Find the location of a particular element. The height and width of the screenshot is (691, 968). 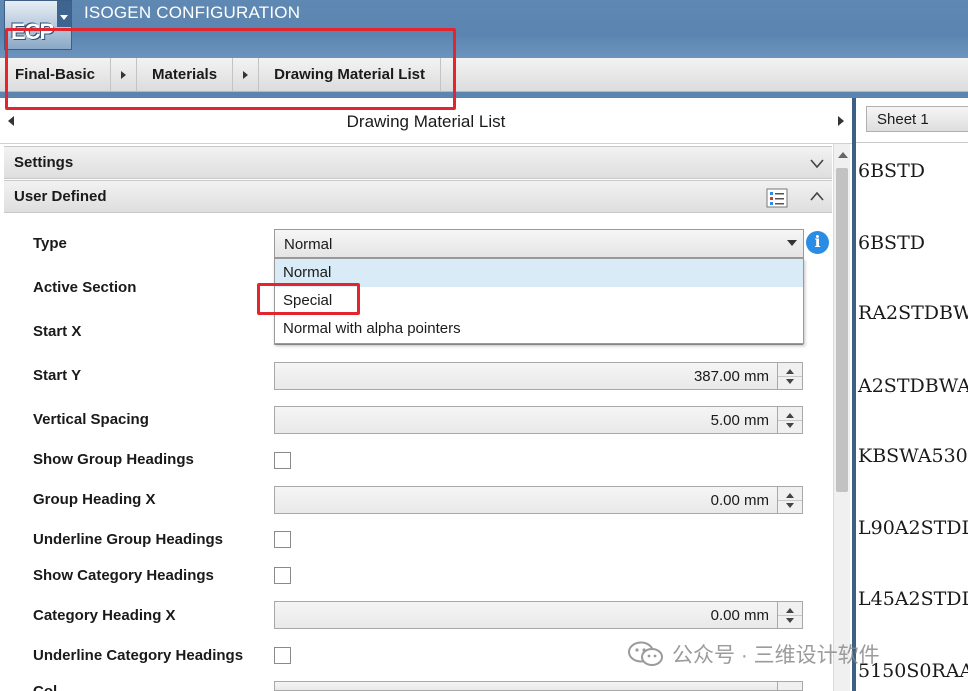

nav-right-icon is located at coordinates (841, 121).